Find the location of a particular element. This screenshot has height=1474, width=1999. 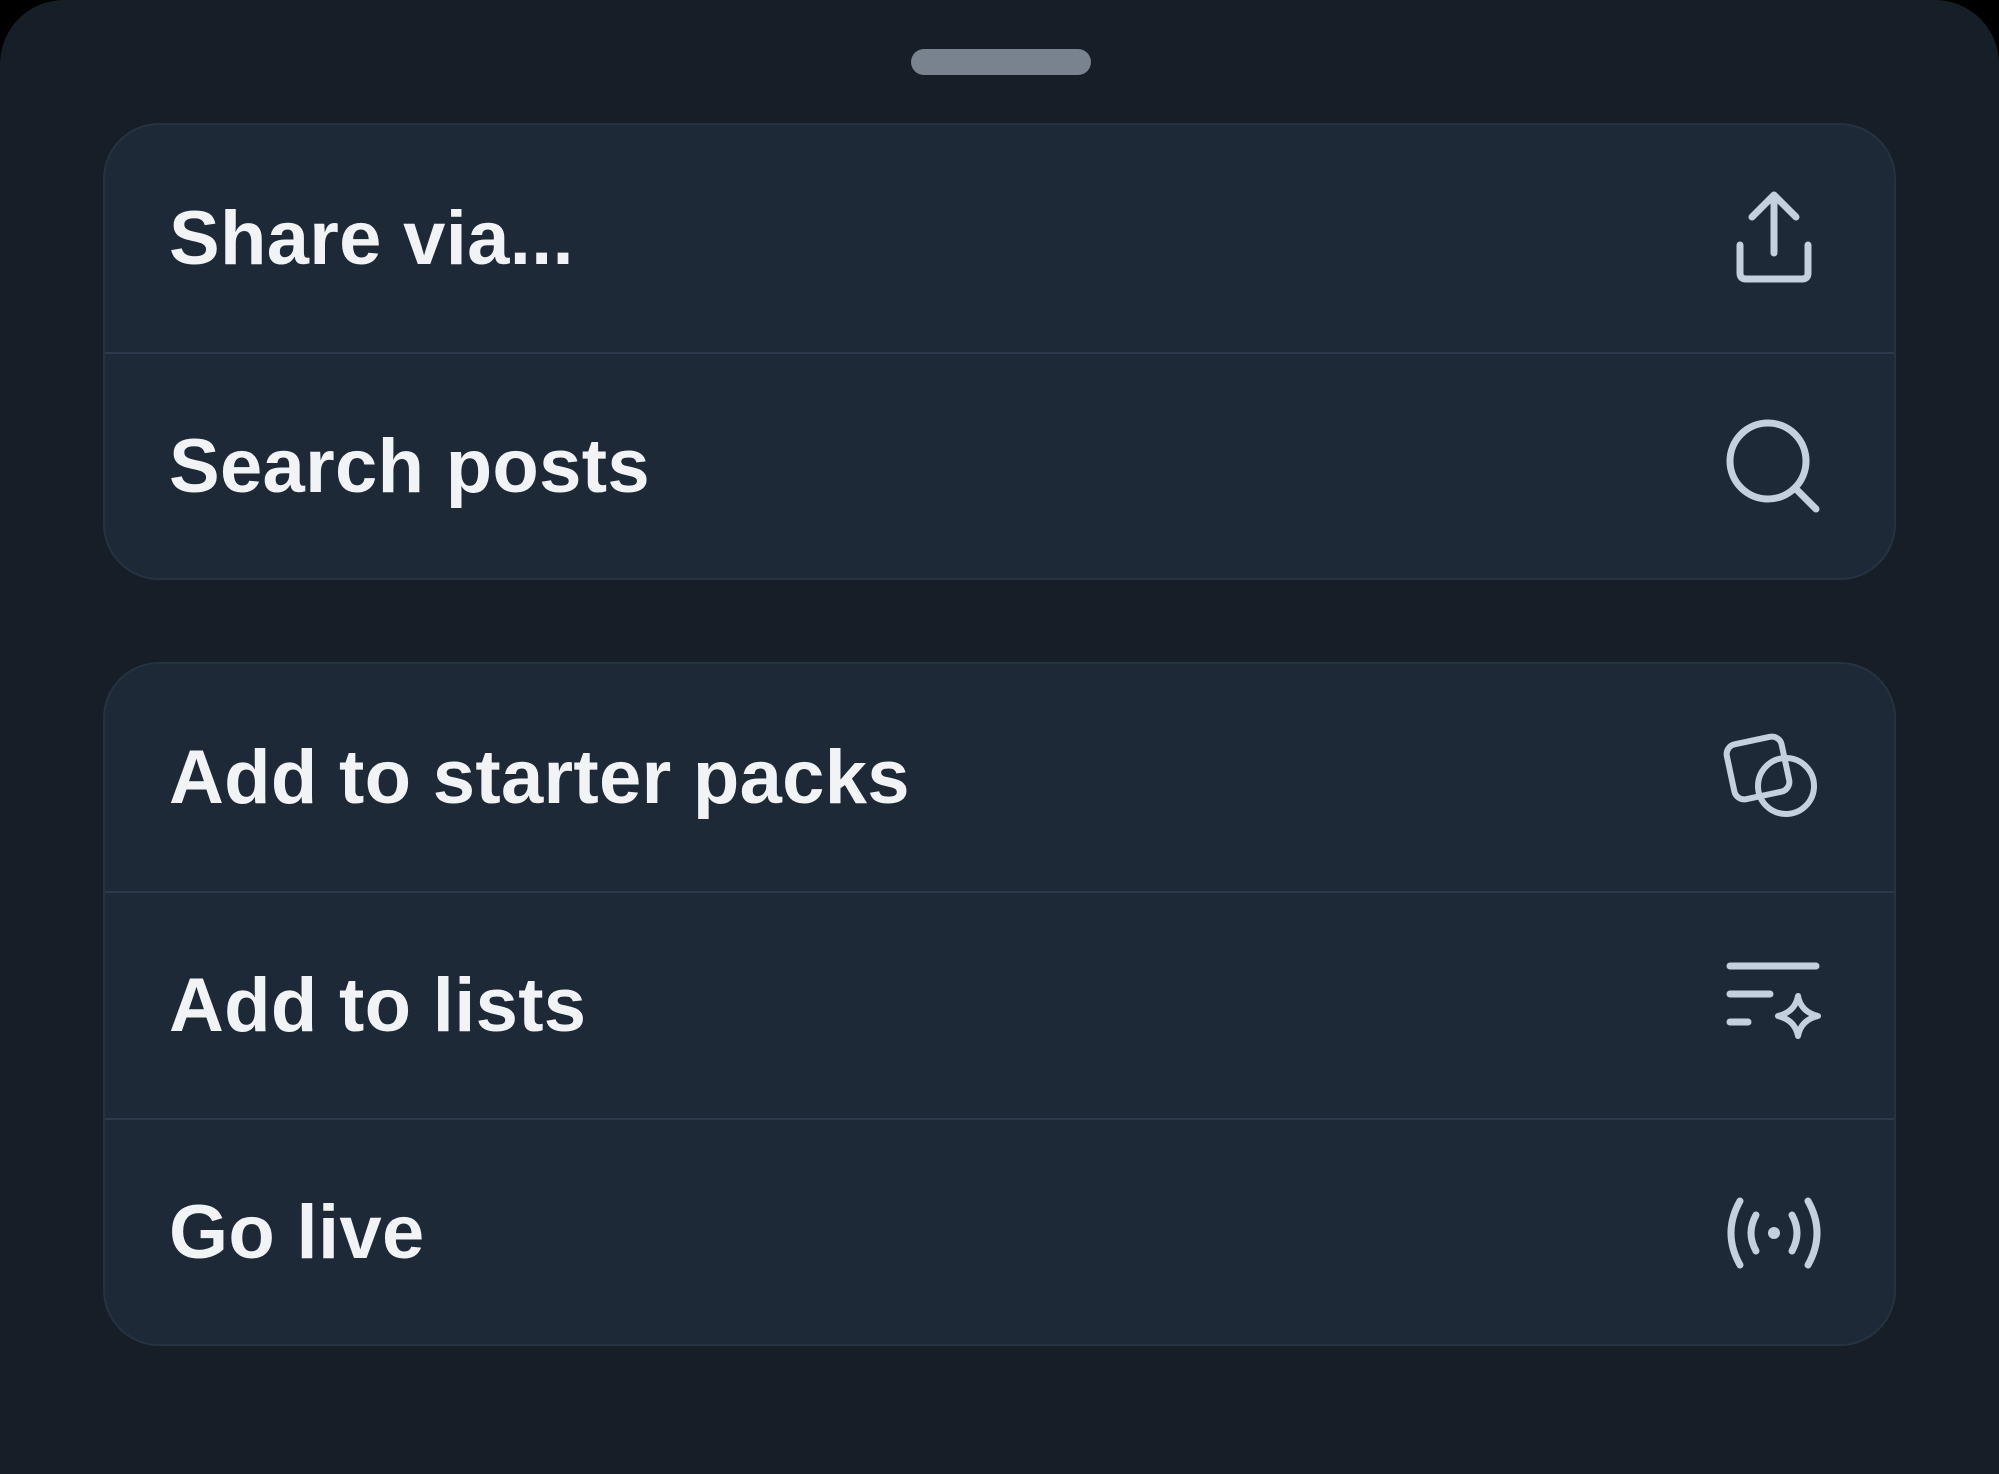

add-to-starter-packs-label: Add to starter packs is located at coordinates (539, 777).